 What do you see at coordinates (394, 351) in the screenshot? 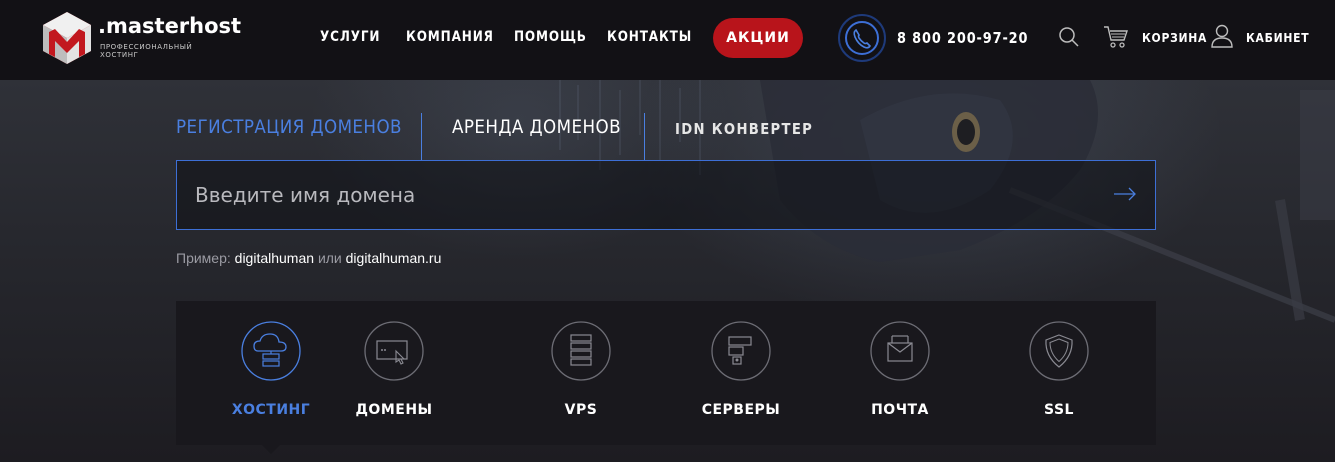
I see `domain-browser-icon` at bounding box center [394, 351].